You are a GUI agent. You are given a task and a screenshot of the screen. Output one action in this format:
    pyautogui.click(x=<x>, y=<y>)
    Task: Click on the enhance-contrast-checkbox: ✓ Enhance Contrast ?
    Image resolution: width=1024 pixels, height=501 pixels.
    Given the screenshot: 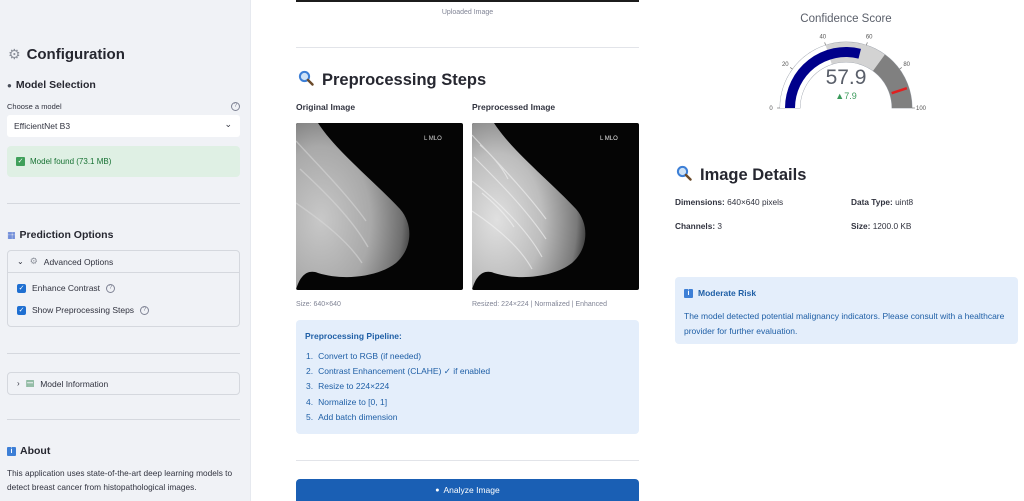 What is the action you would take?
    pyautogui.click(x=66, y=288)
    